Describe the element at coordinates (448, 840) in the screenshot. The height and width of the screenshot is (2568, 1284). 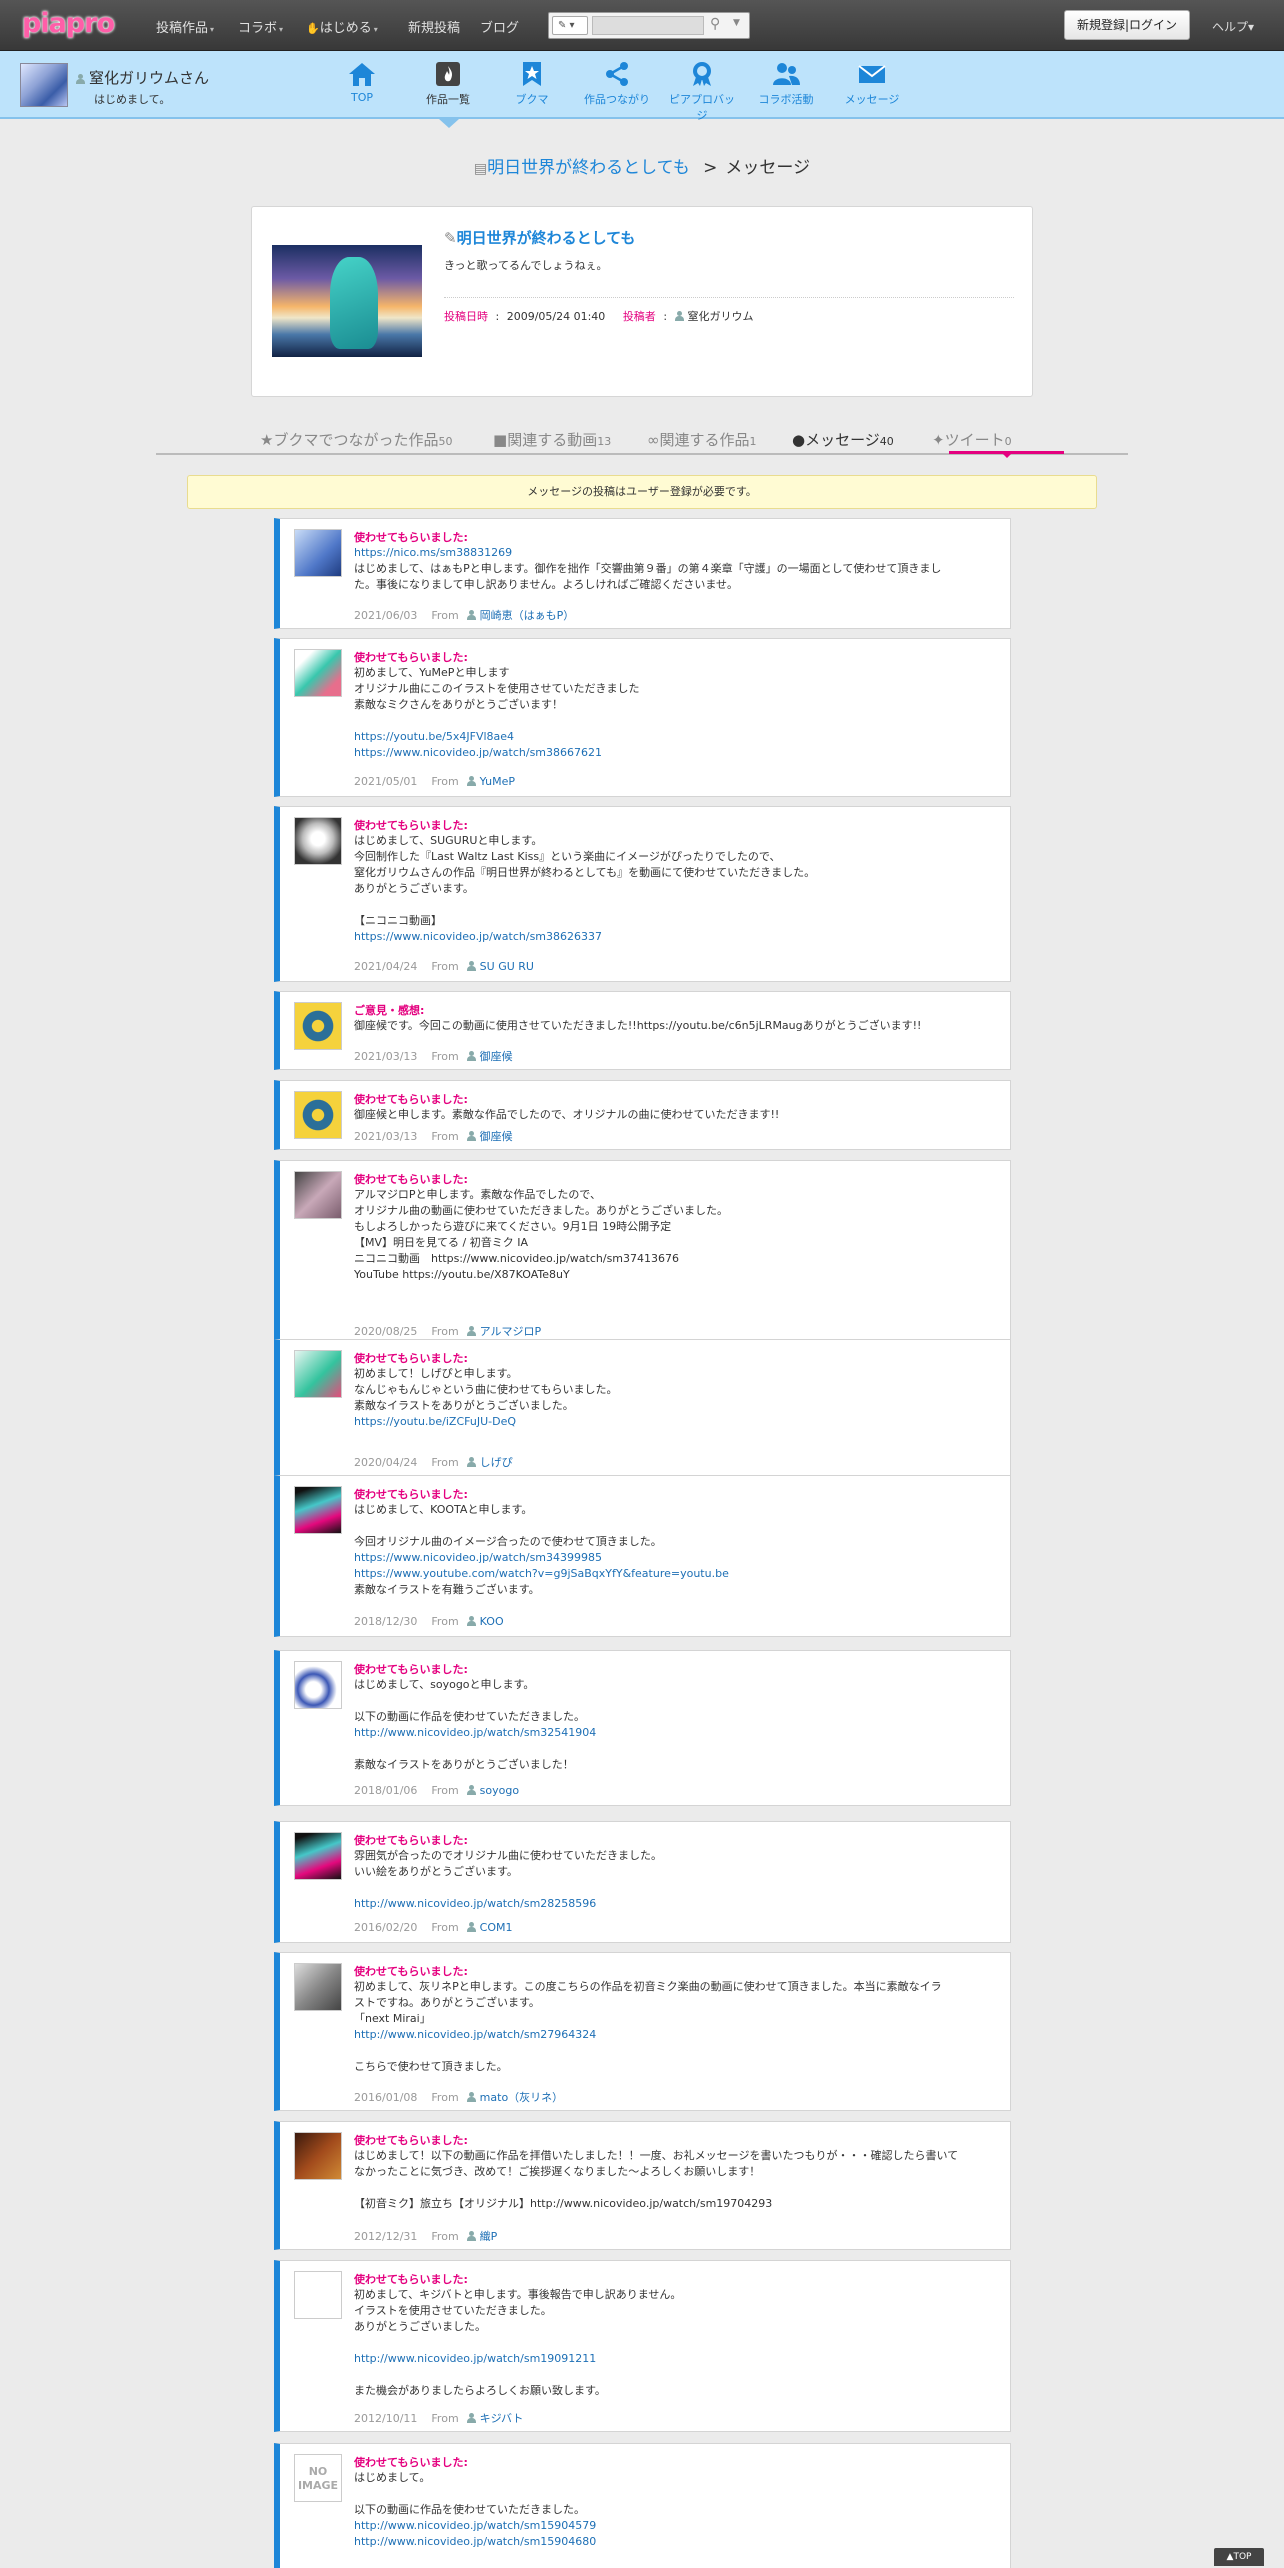
I see `message-line: はじめまして、SUGURUと申します。` at that location.